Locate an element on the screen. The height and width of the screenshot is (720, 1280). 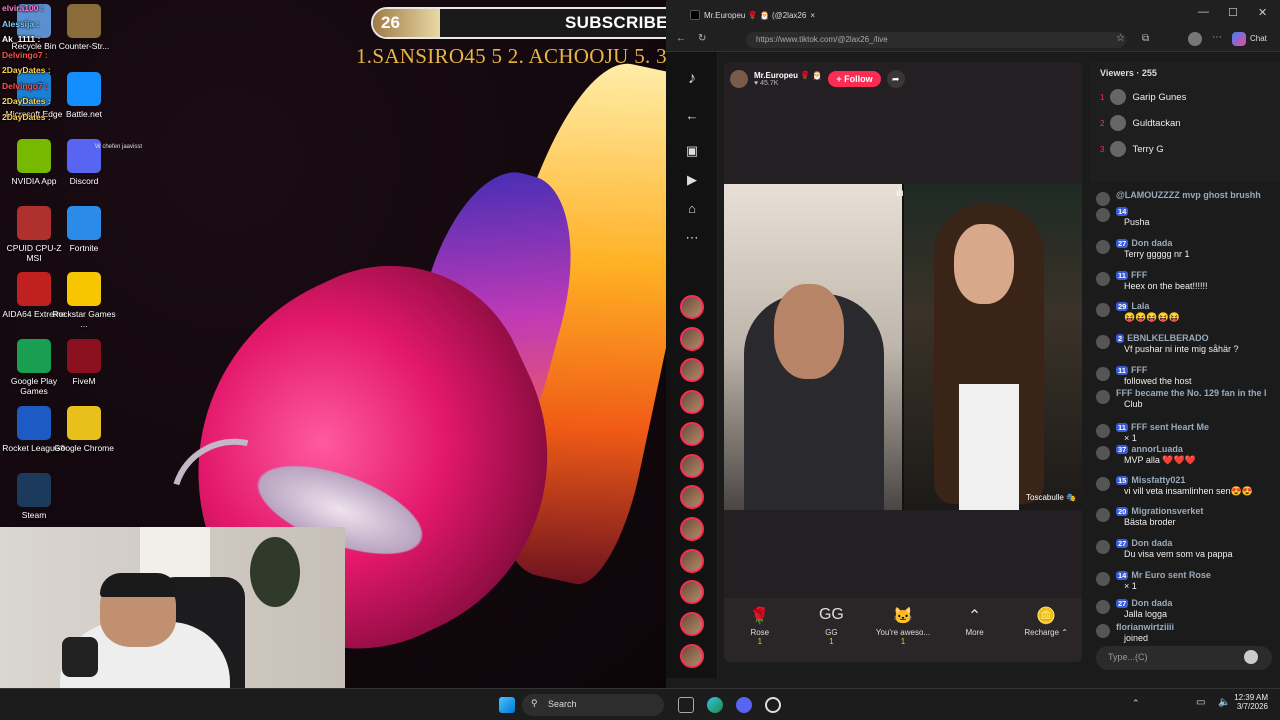
chat-message: 14 Pusha is located at coordinates (1187, 220).